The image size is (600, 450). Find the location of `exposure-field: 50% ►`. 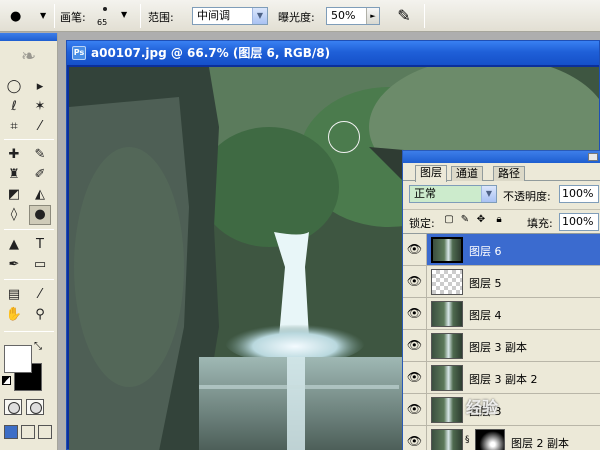

exposure-field: 50% ► is located at coordinates (353, 16).